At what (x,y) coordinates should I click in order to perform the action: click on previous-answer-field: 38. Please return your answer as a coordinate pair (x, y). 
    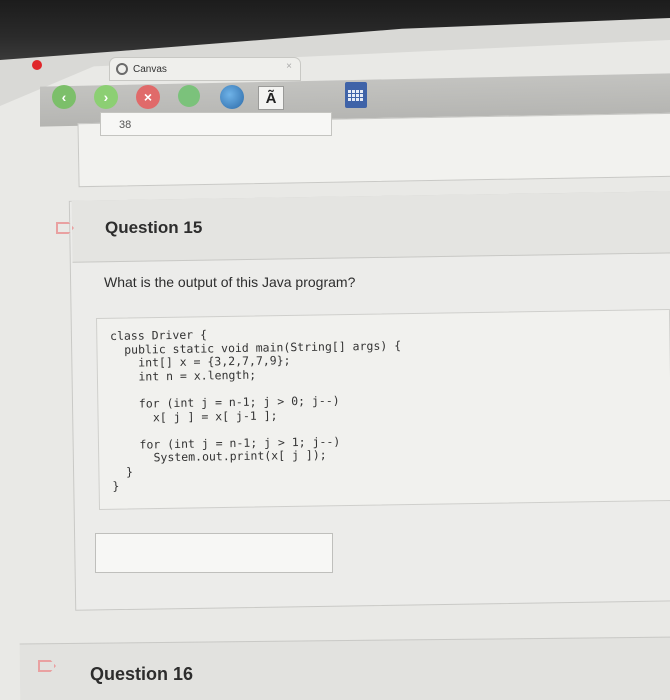
    Looking at the image, I should click on (216, 124).